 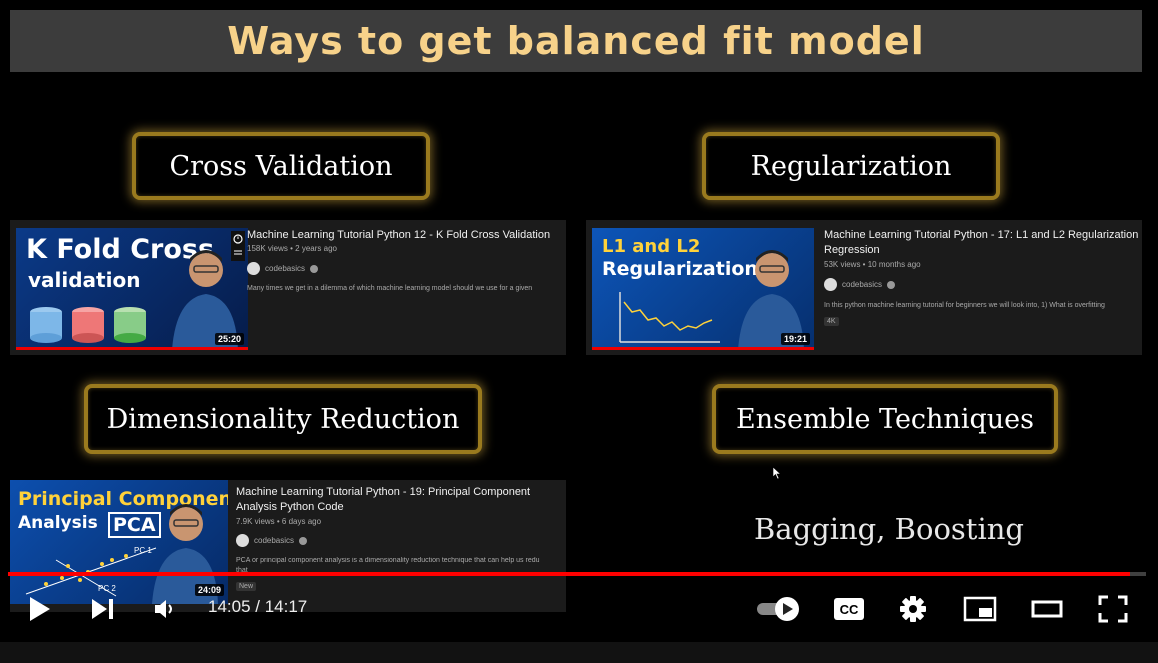 What do you see at coordinates (569, 574) in the screenshot?
I see `progress-fill` at bounding box center [569, 574].